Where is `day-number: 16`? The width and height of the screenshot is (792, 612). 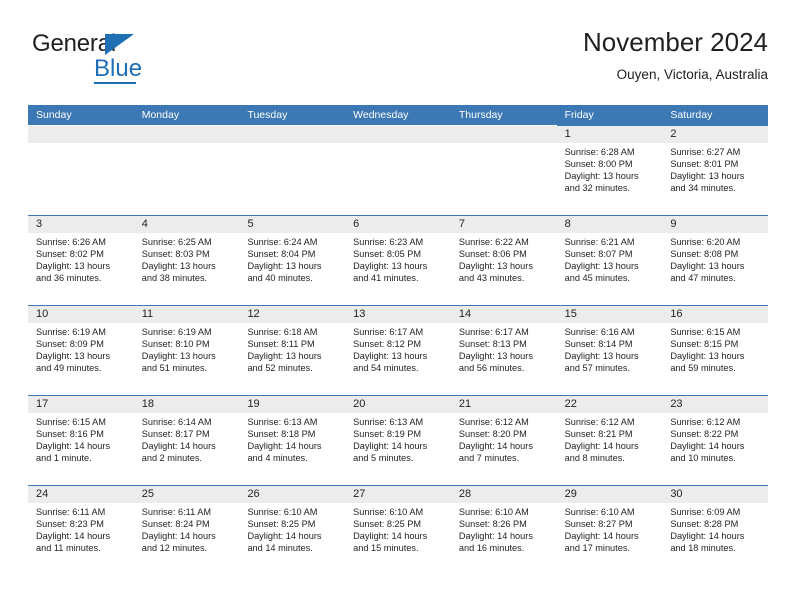 day-number: 16 is located at coordinates (715, 314).